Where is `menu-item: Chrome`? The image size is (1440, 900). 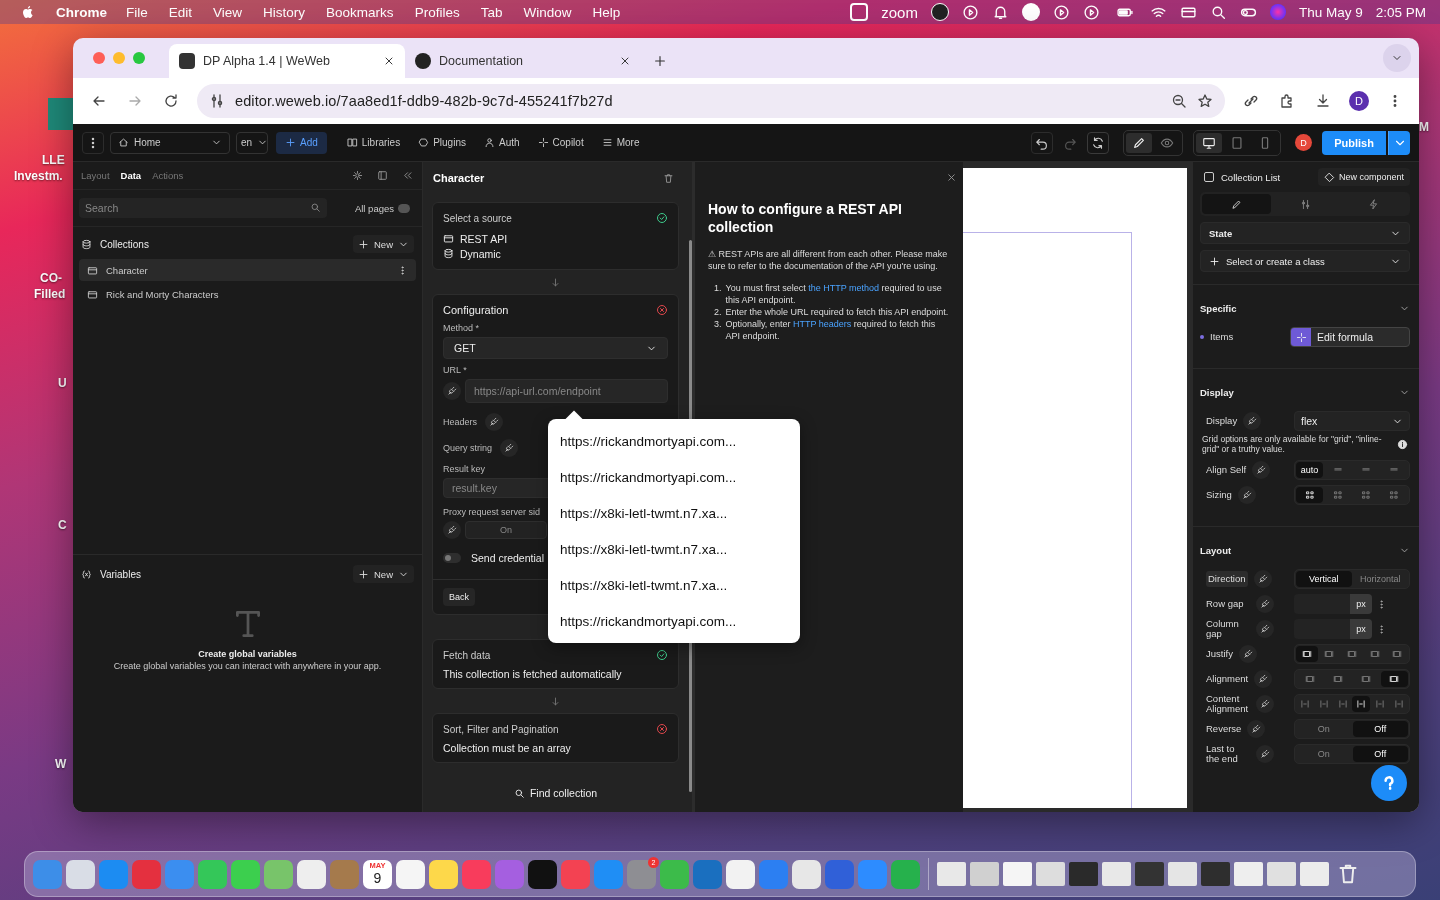
menu-item: Chrome is located at coordinates (81, 12).